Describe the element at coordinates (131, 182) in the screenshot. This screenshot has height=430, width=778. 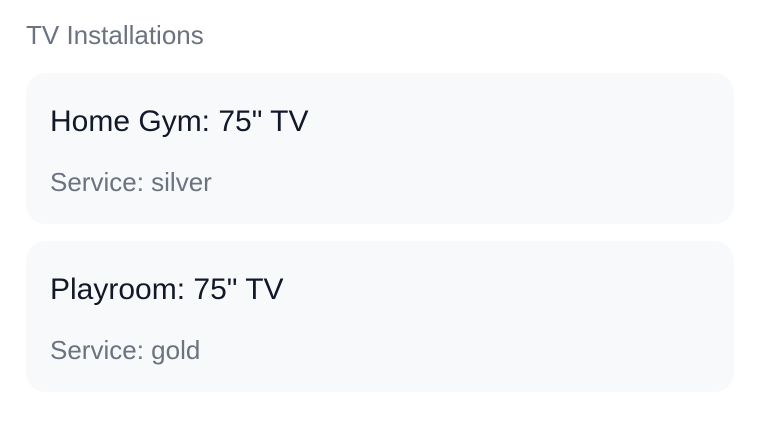
I see `installation-service: Service: silver` at that location.